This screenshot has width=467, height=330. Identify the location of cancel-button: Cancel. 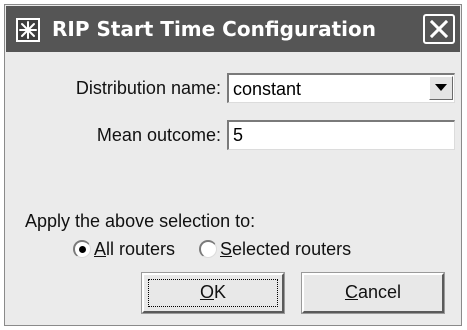
(373, 293).